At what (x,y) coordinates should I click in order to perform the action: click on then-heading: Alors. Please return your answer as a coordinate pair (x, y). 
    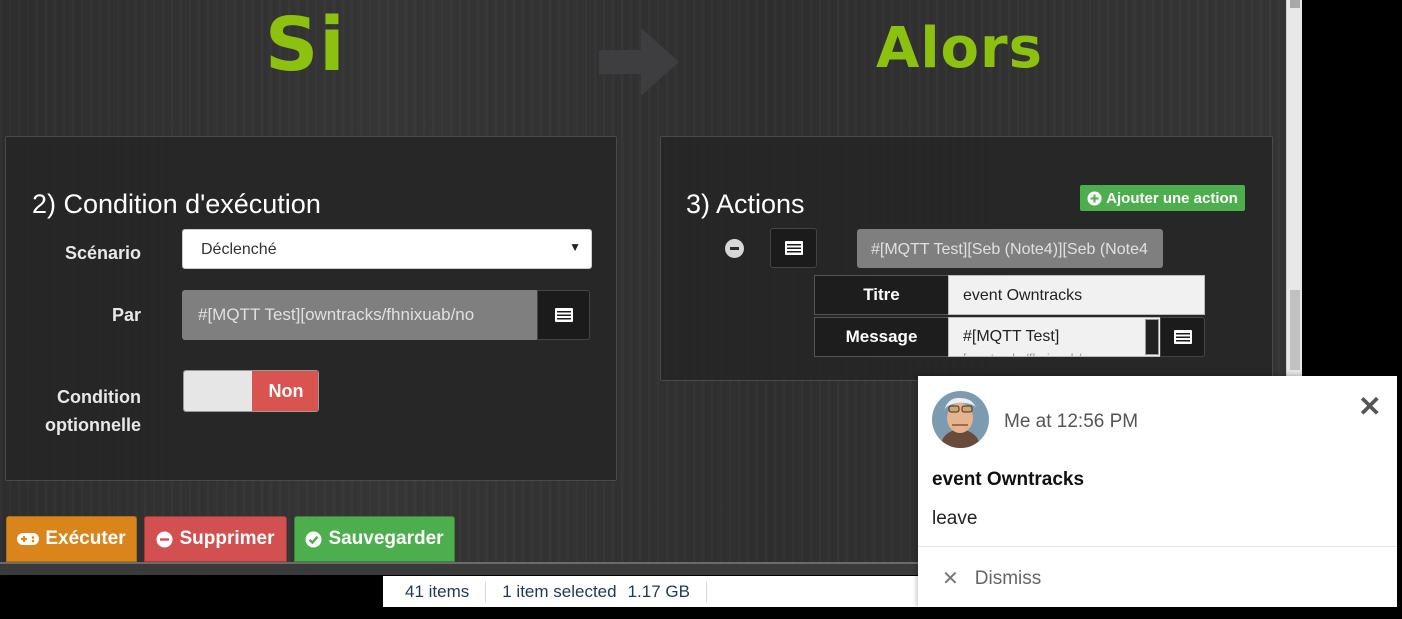
    Looking at the image, I should click on (959, 48).